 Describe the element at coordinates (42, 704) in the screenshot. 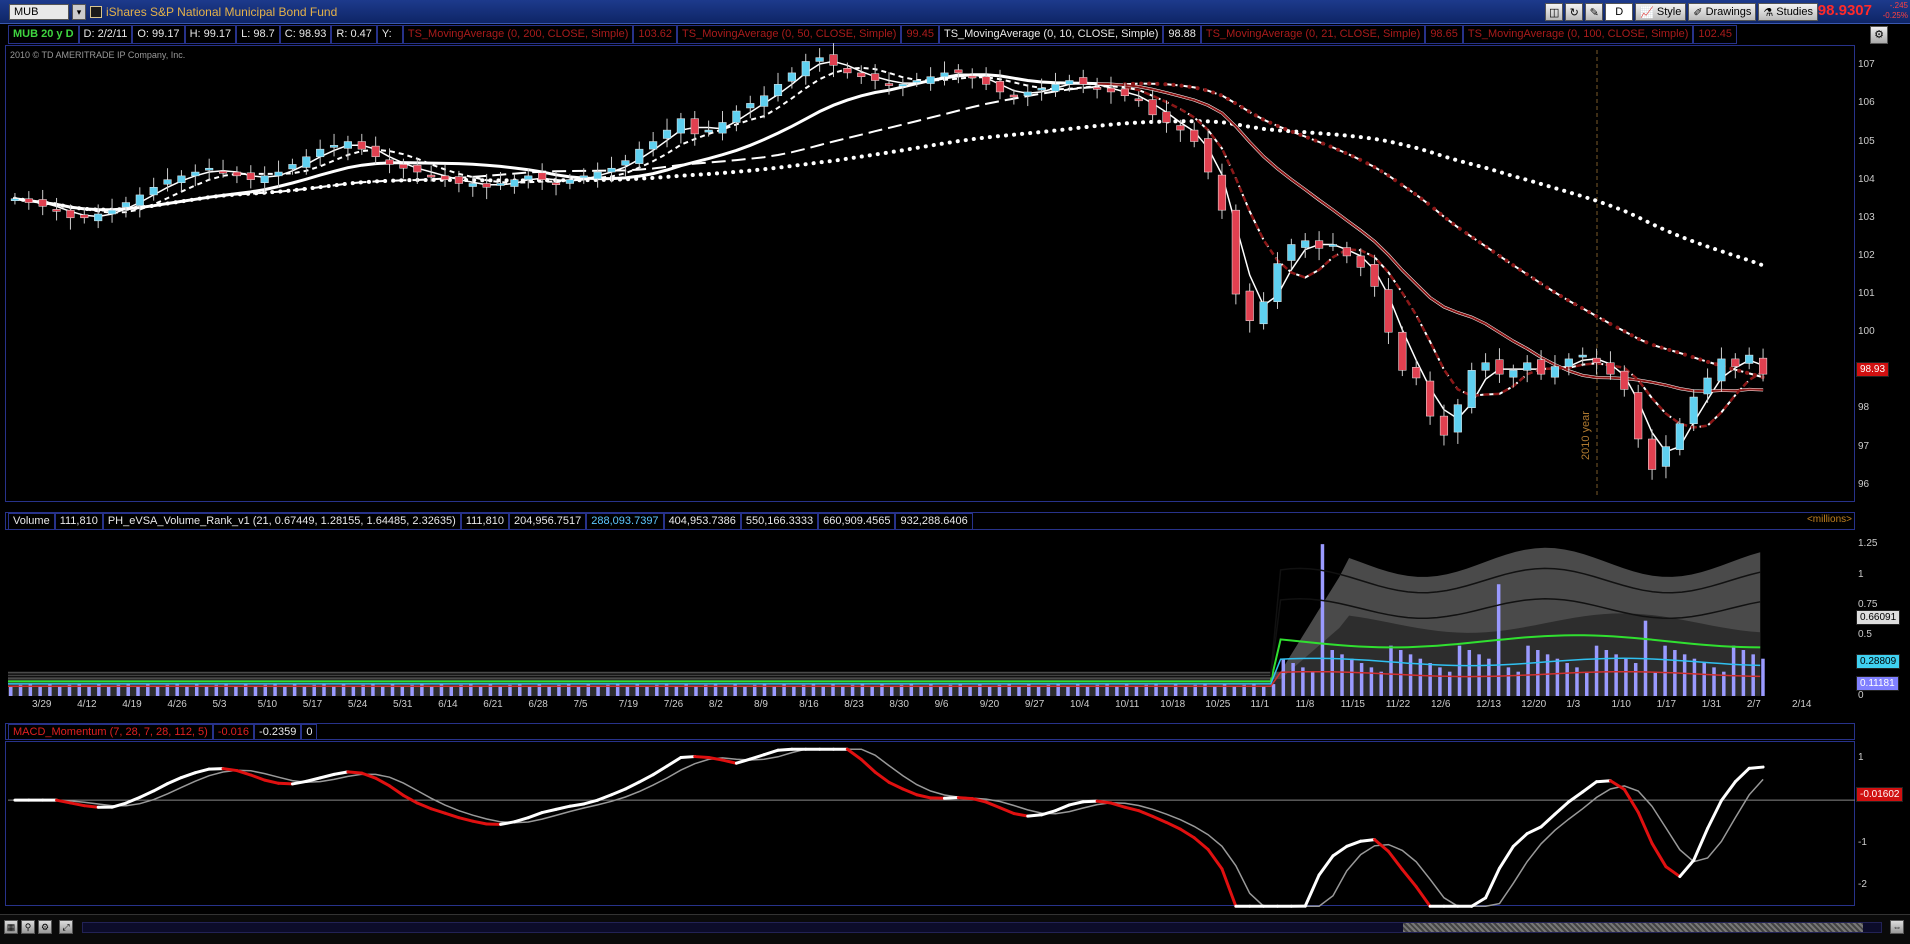

I see `date-axis-tick: 3/29` at that location.